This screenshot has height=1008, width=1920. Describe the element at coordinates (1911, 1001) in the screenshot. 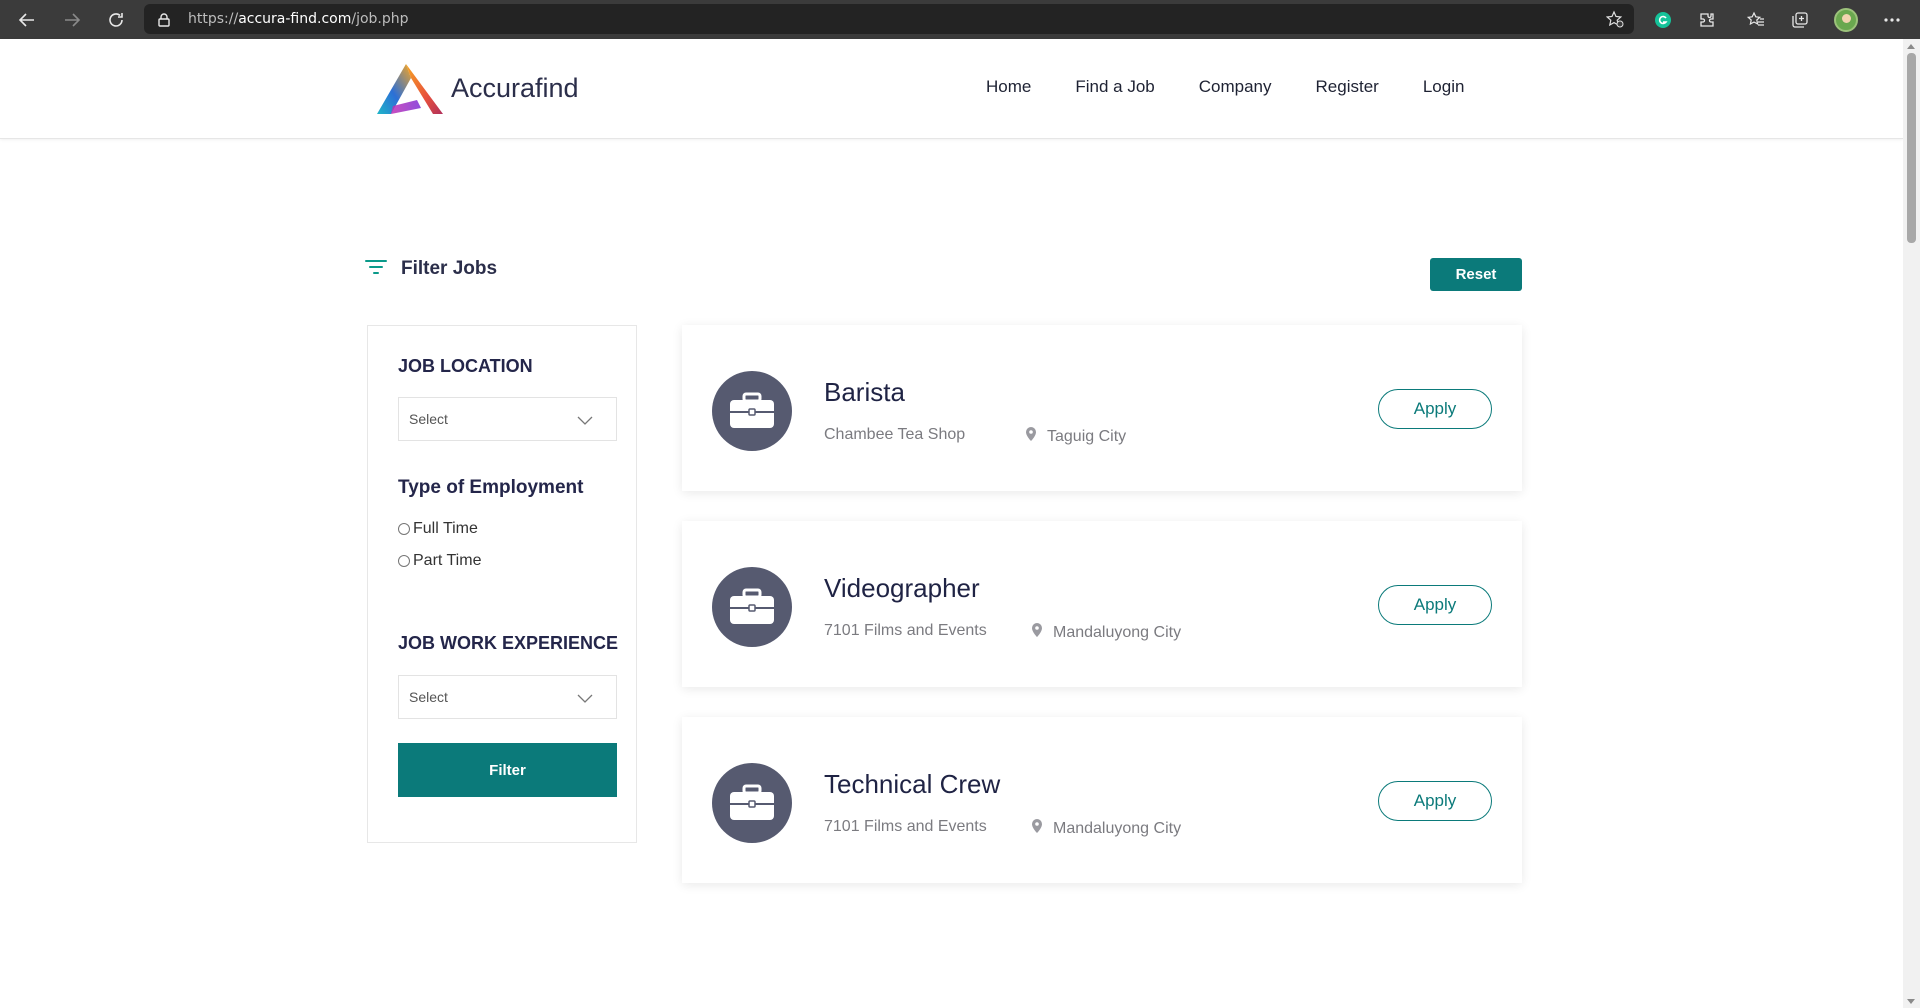

I see `scroll-down-arrow` at that location.